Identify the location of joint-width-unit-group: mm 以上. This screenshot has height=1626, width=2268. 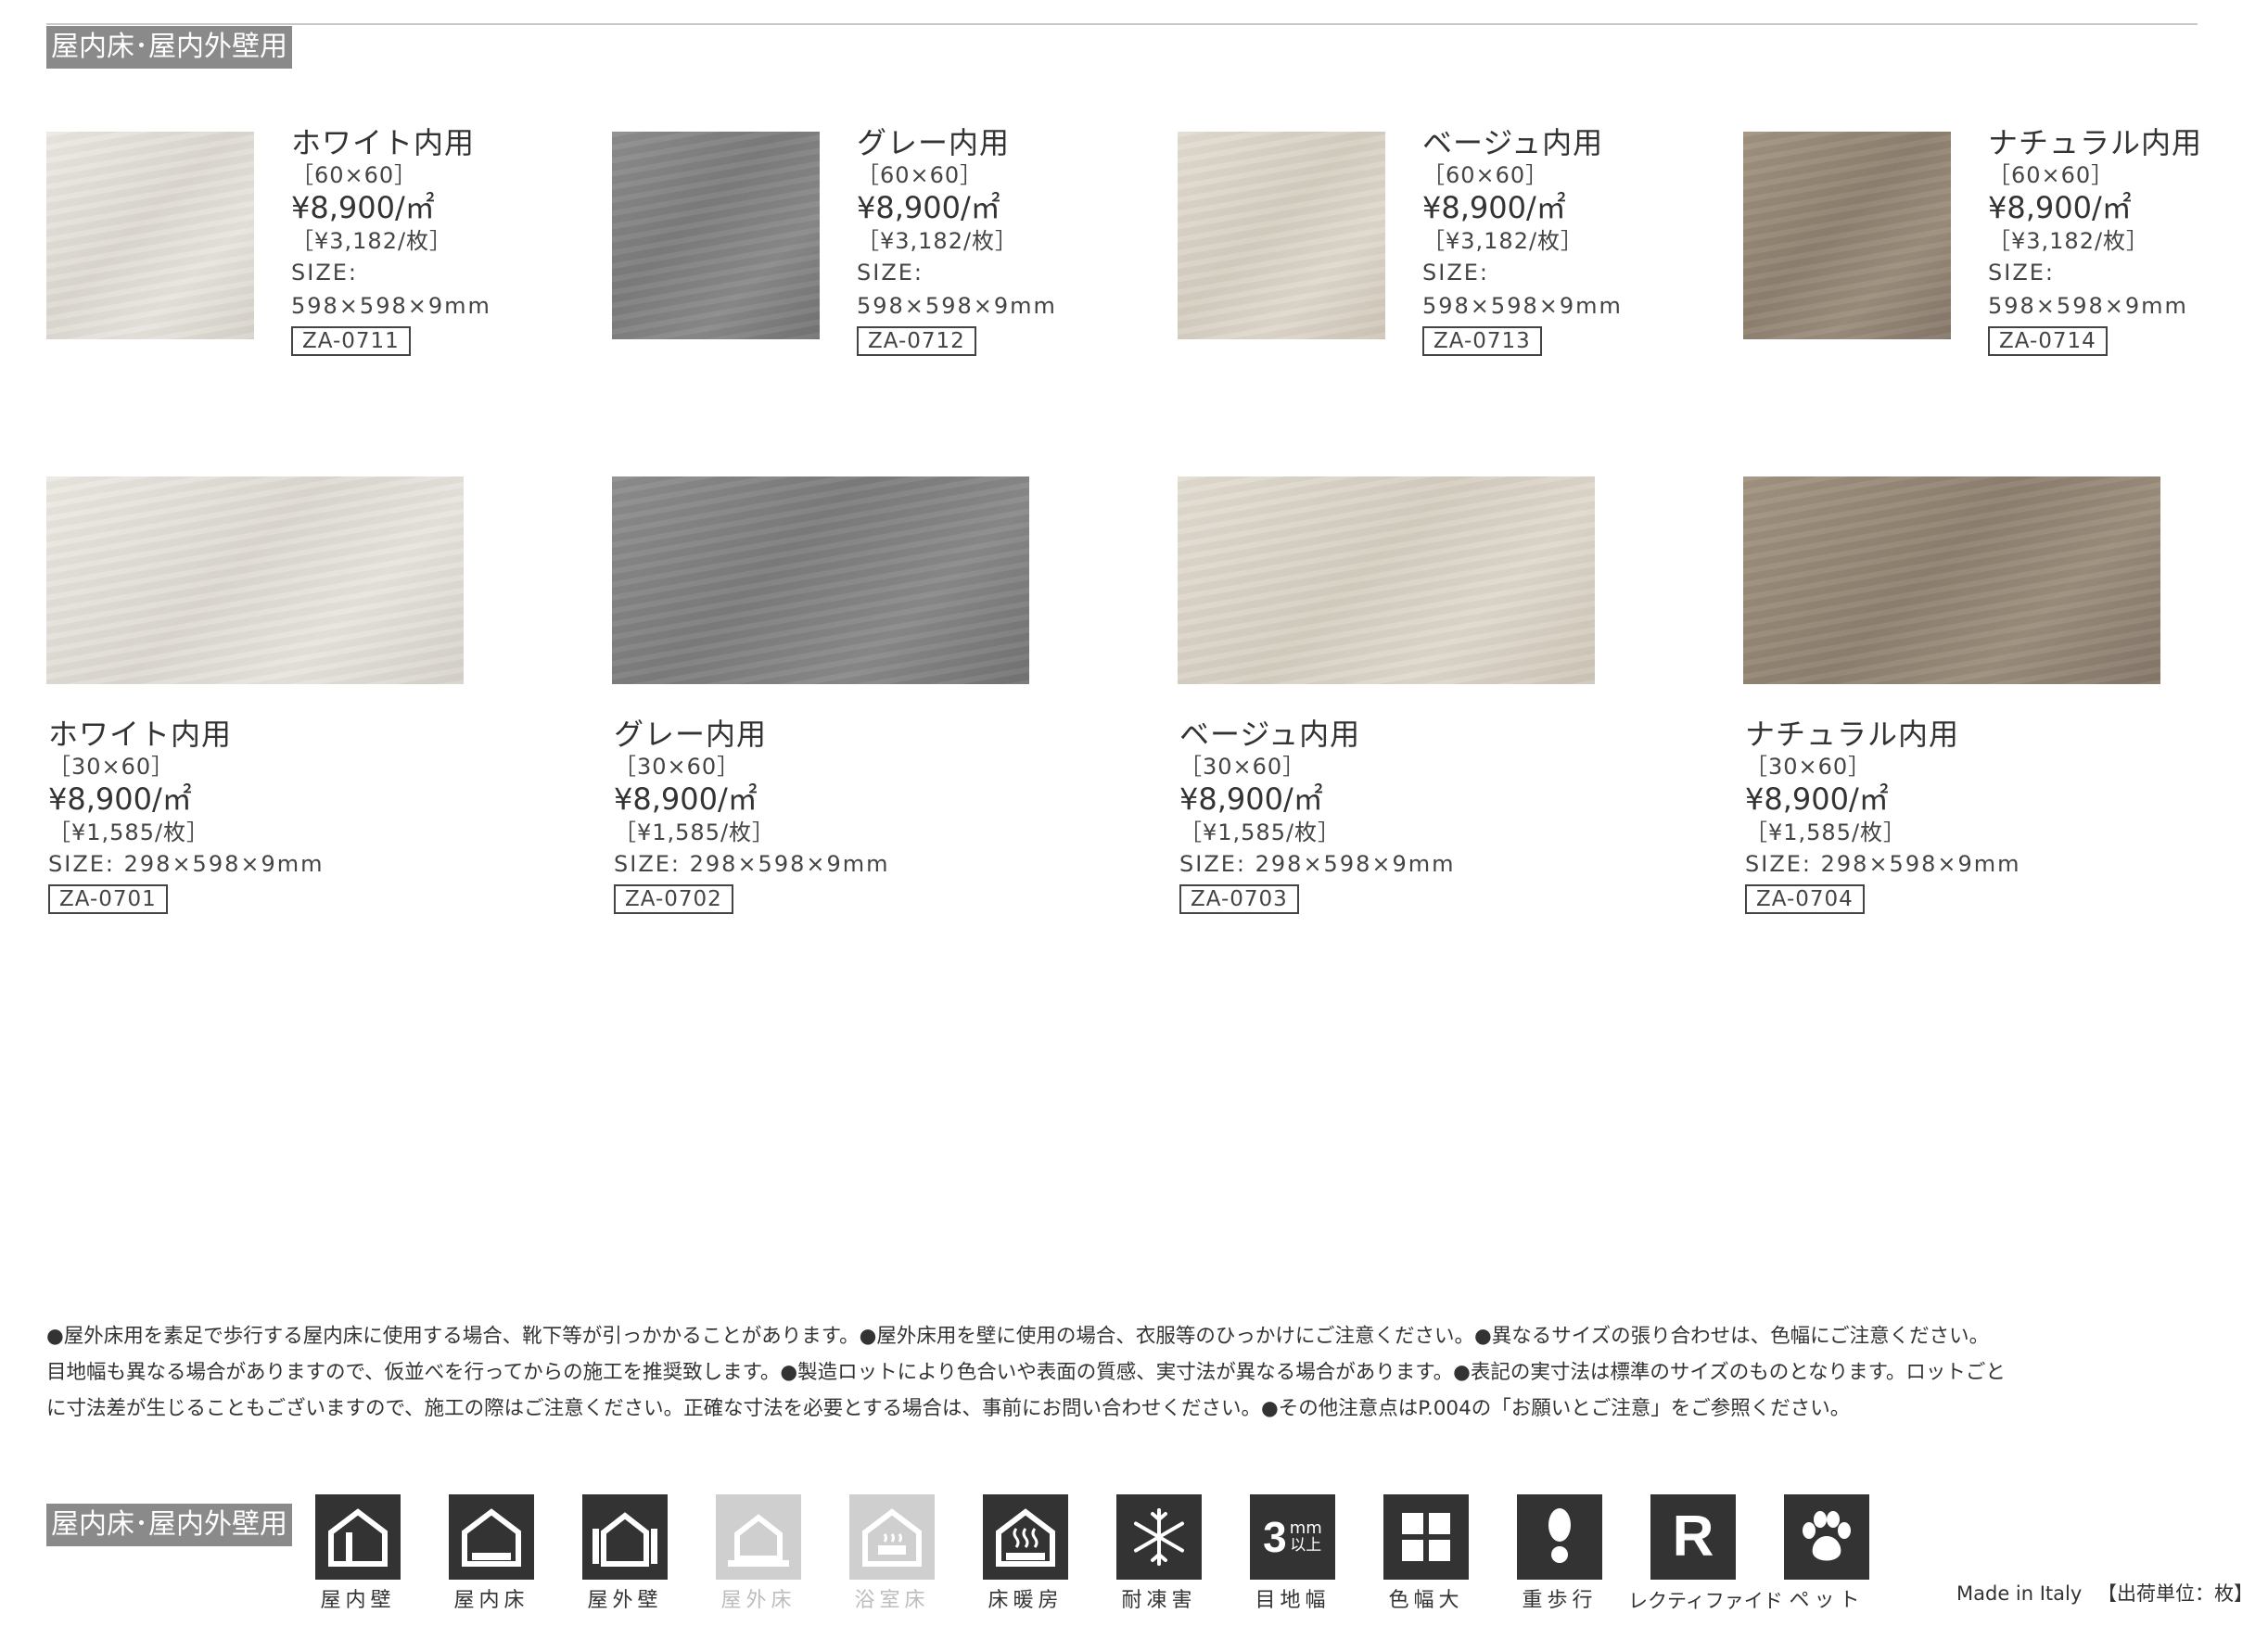
(1305, 1536).